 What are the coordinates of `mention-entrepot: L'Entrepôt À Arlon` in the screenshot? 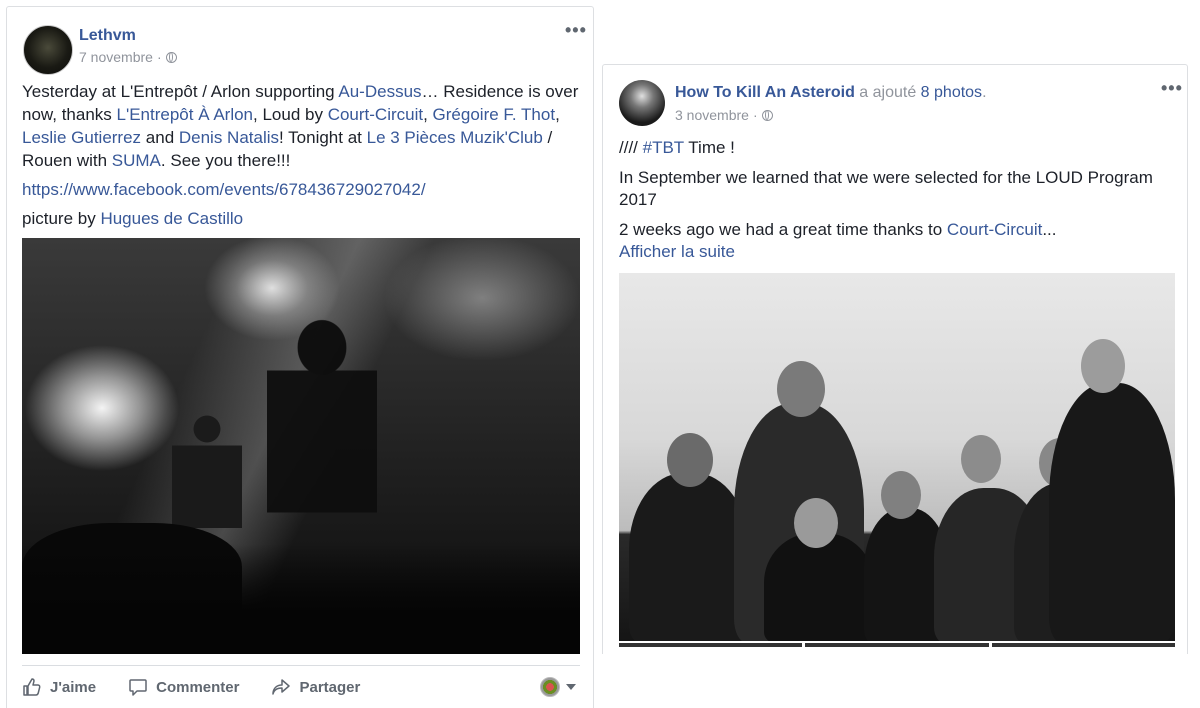 It's located at (185, 114).